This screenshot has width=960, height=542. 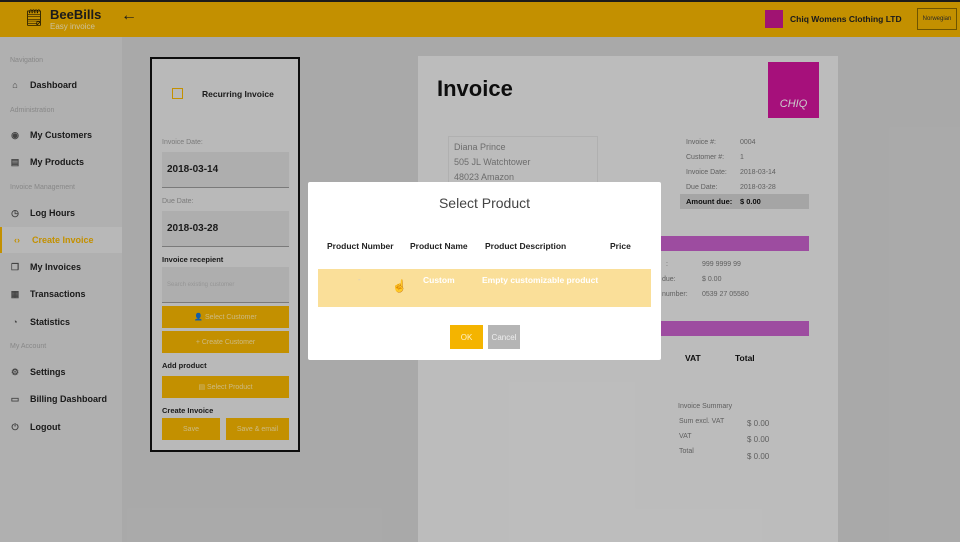 I want to click on header-product-name: Product Name, so click(x=439, y=246).